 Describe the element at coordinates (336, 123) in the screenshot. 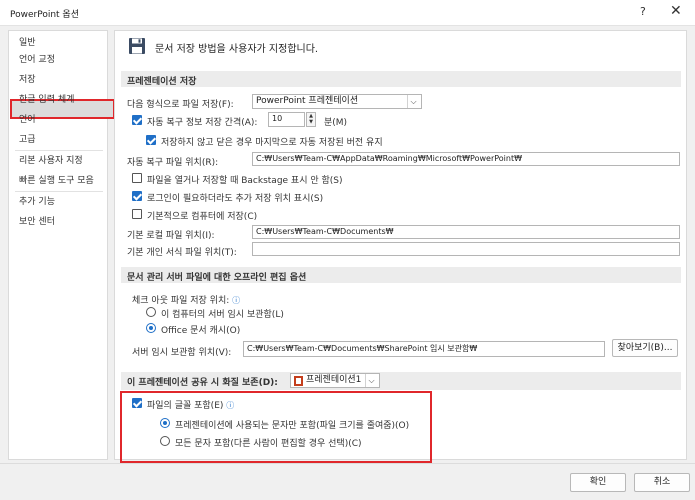

I see `minutes-label: 분(M)` at that location.